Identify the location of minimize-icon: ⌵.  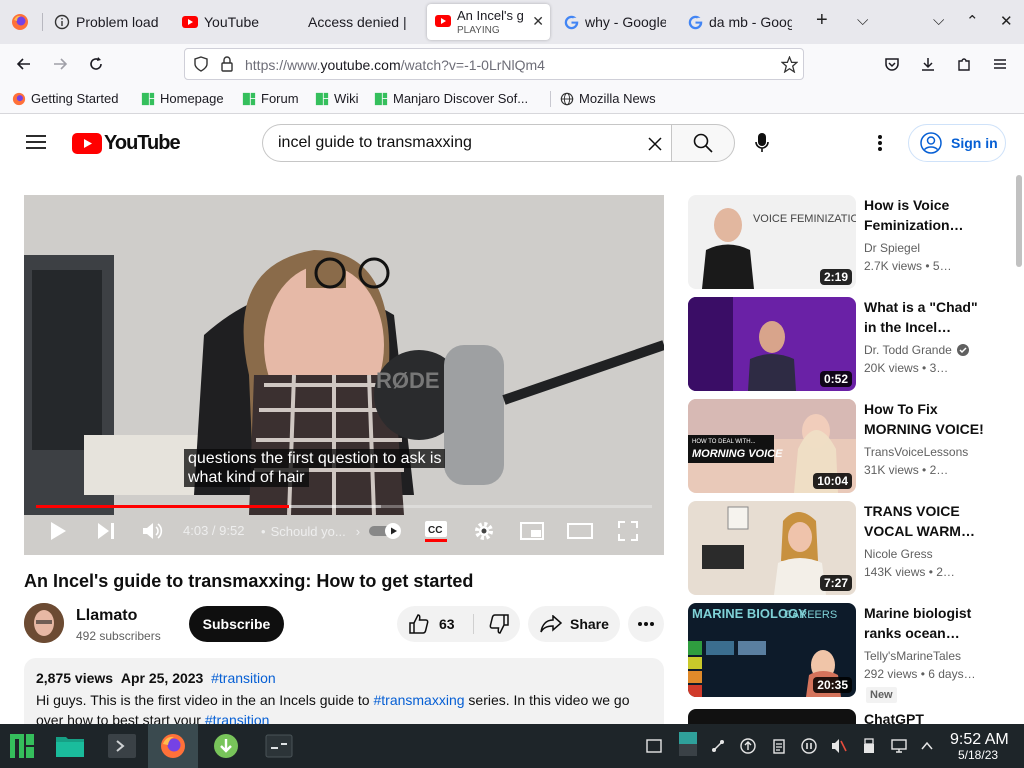
(938, 20).